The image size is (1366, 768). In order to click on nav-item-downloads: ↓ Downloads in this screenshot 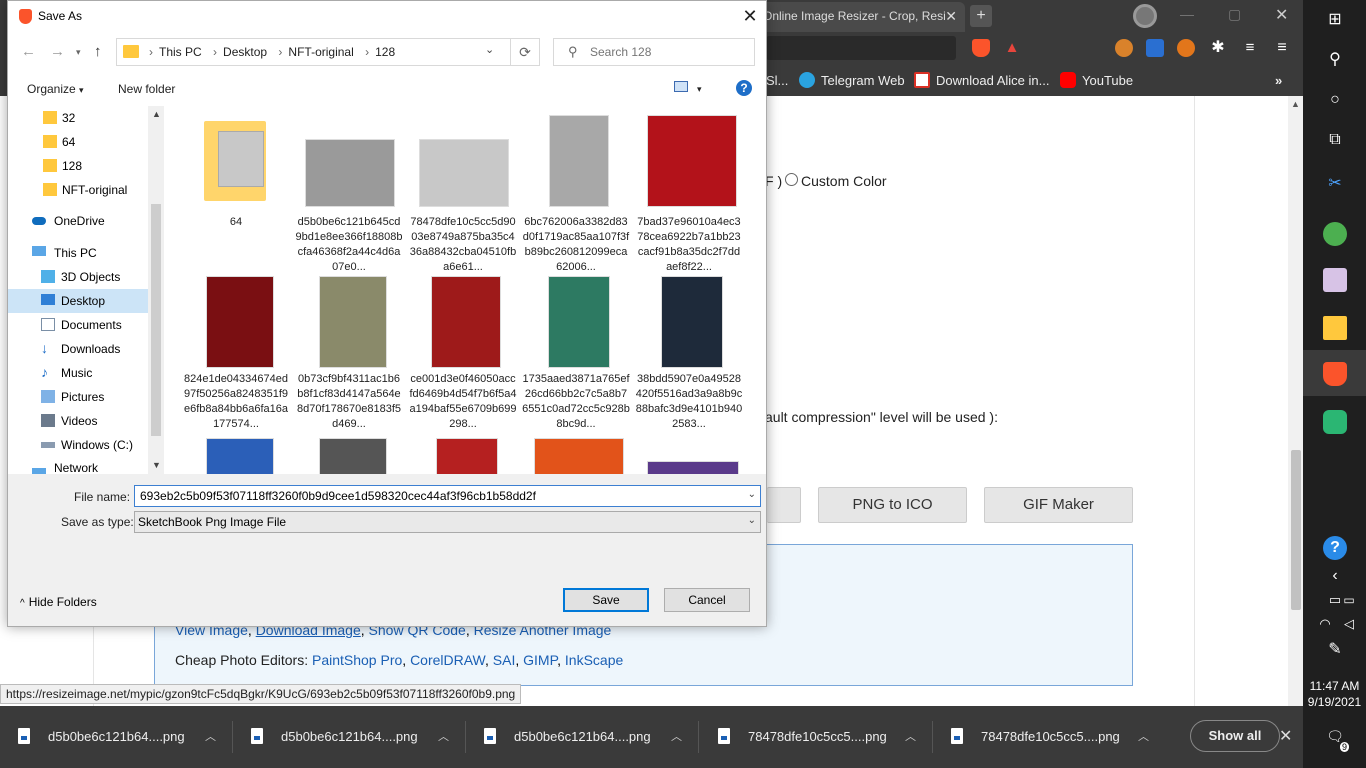, I will do `click(78, 349)`.